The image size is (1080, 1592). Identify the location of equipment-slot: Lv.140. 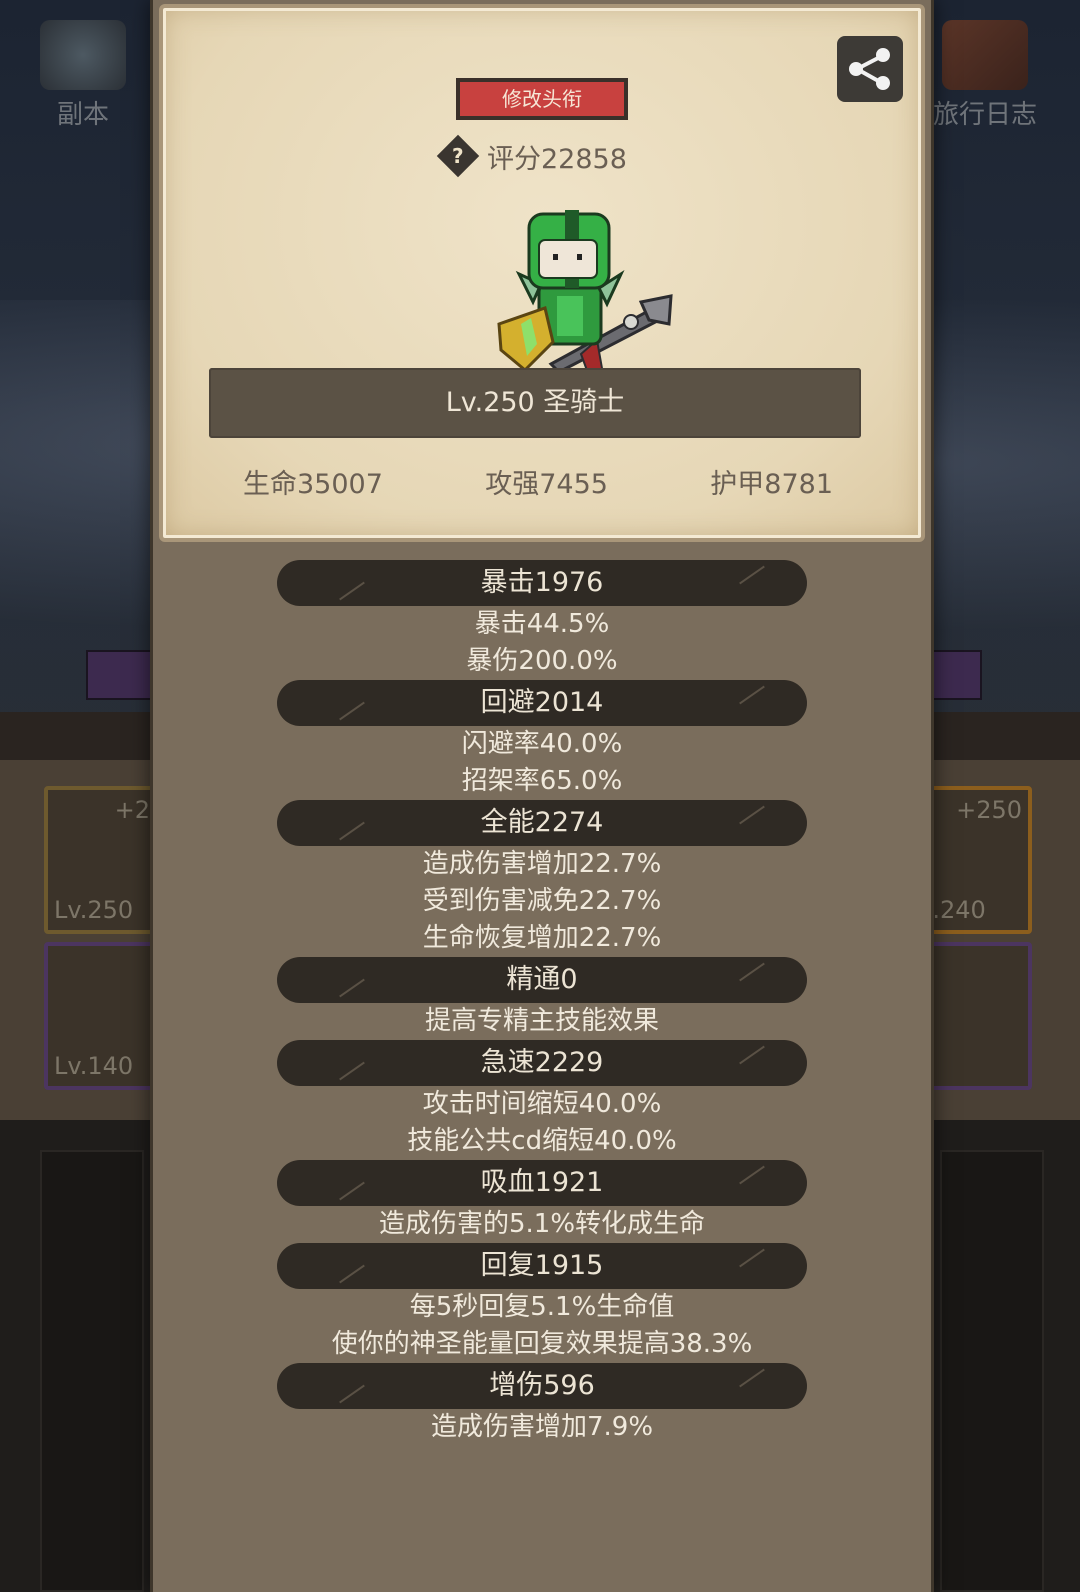
(102, 1016).